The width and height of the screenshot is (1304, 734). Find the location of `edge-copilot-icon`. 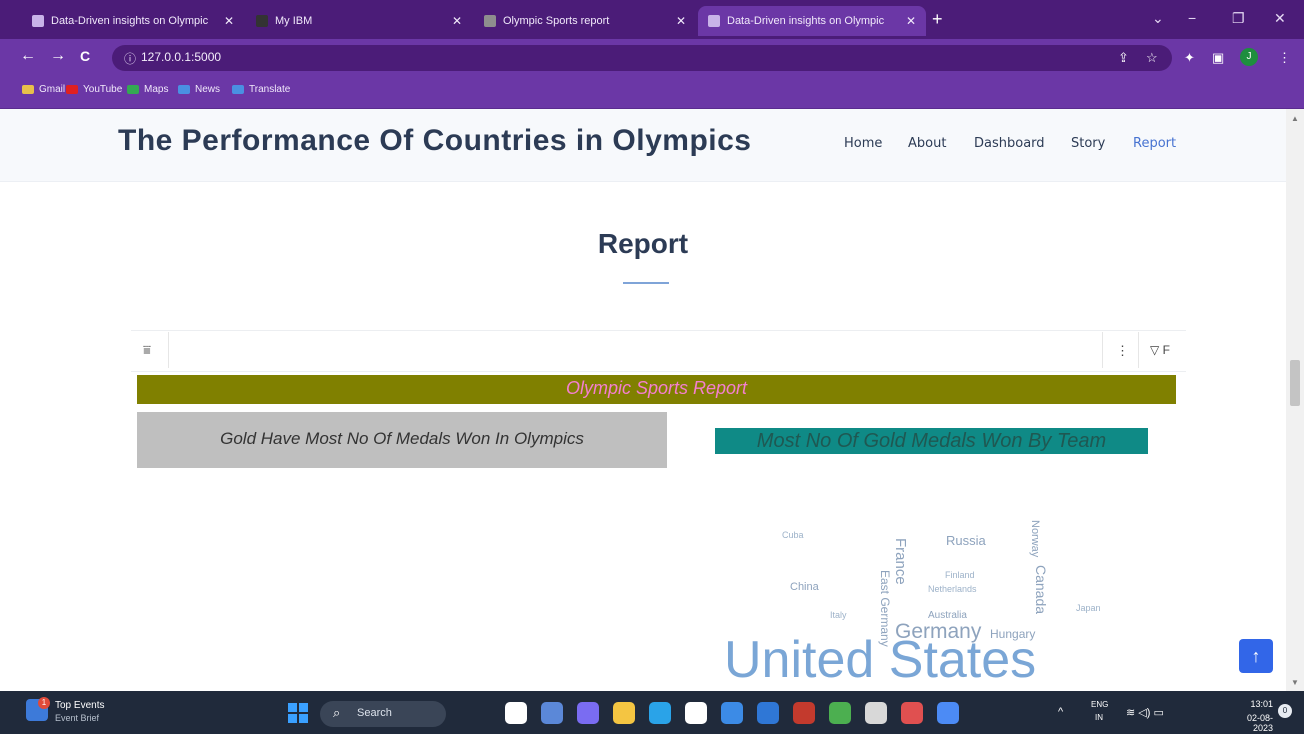

edge-copilot-icon is located at coordinates (516, 713).